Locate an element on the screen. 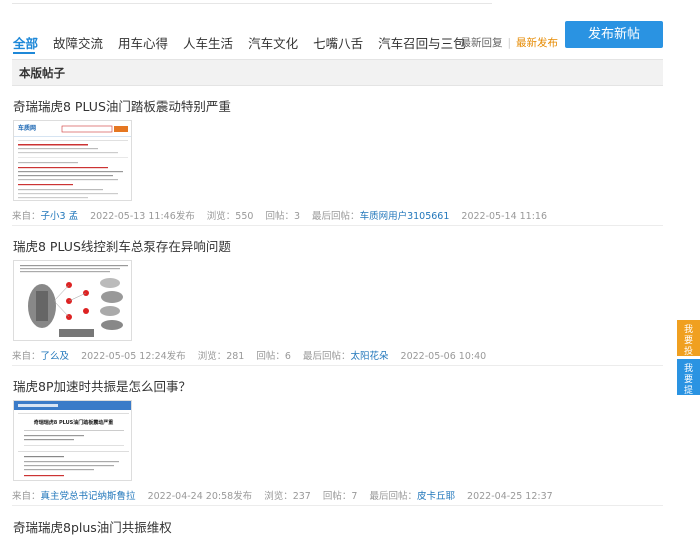  view-count: 550 is located at coordinates (244, 216).